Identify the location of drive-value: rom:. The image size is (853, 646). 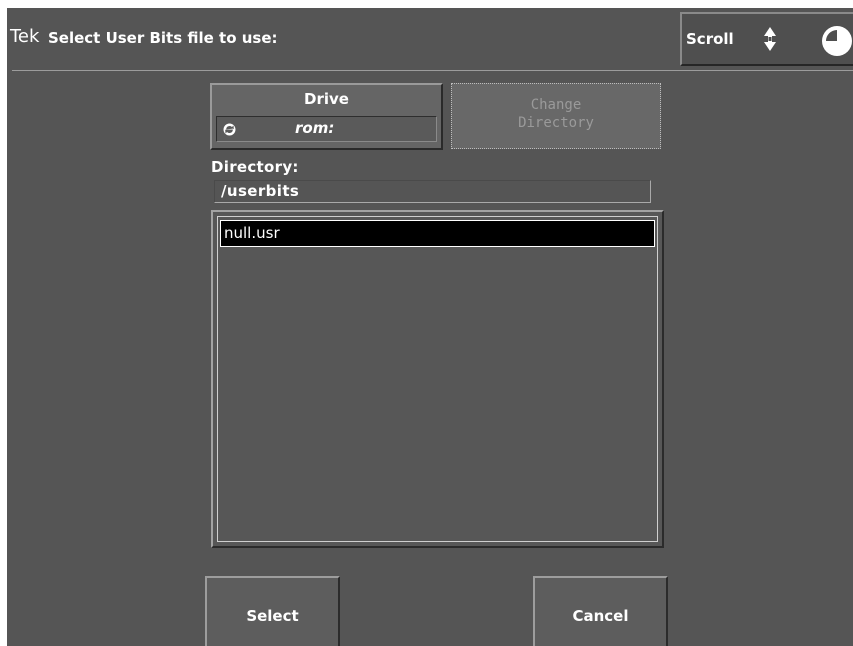
(315, 128).